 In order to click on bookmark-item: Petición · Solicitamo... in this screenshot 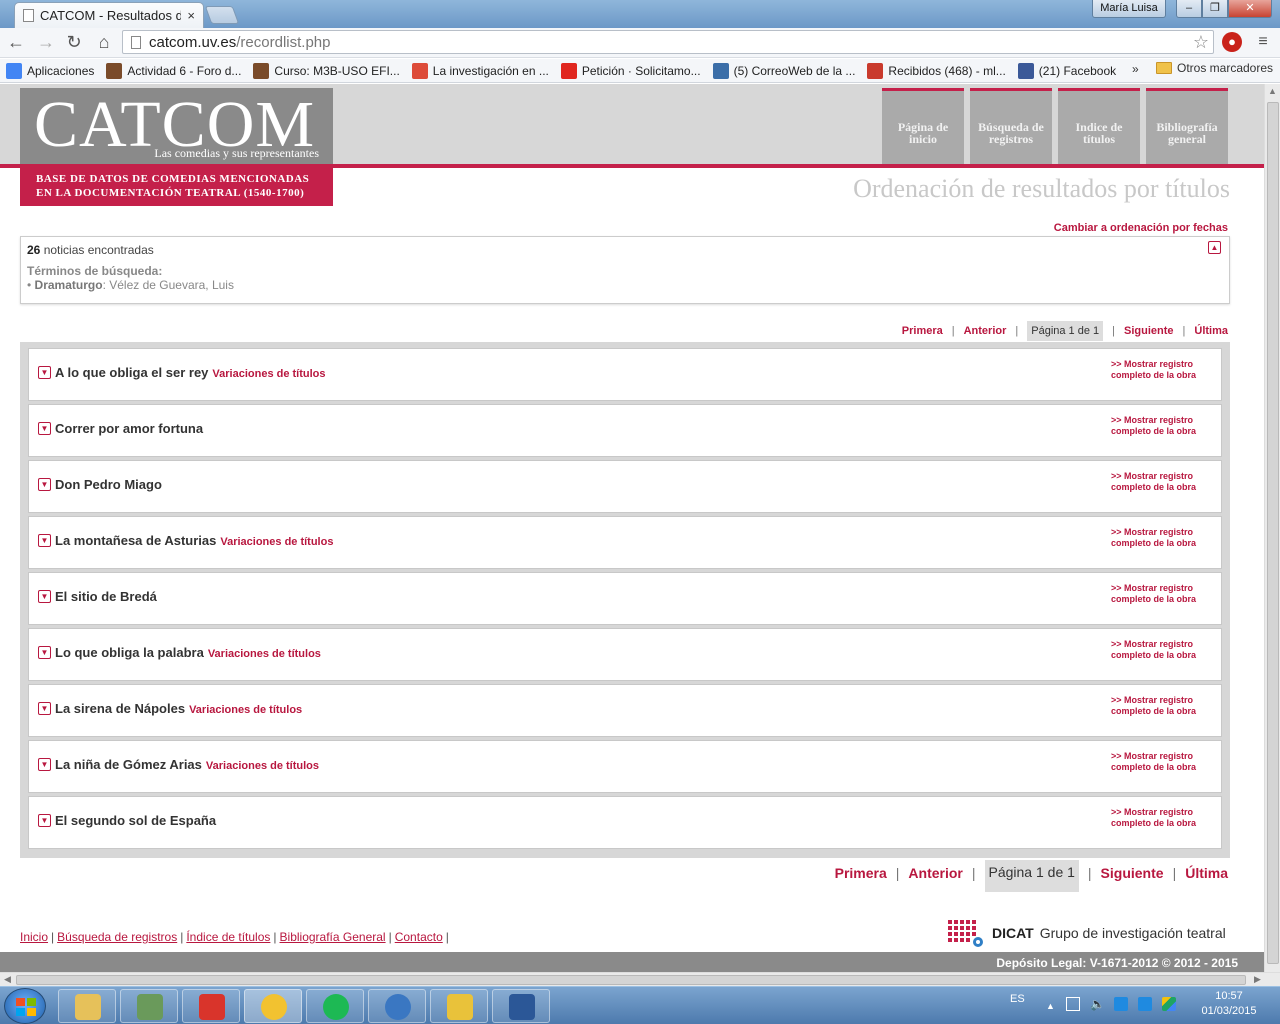, I will do `click(630, 70)`.